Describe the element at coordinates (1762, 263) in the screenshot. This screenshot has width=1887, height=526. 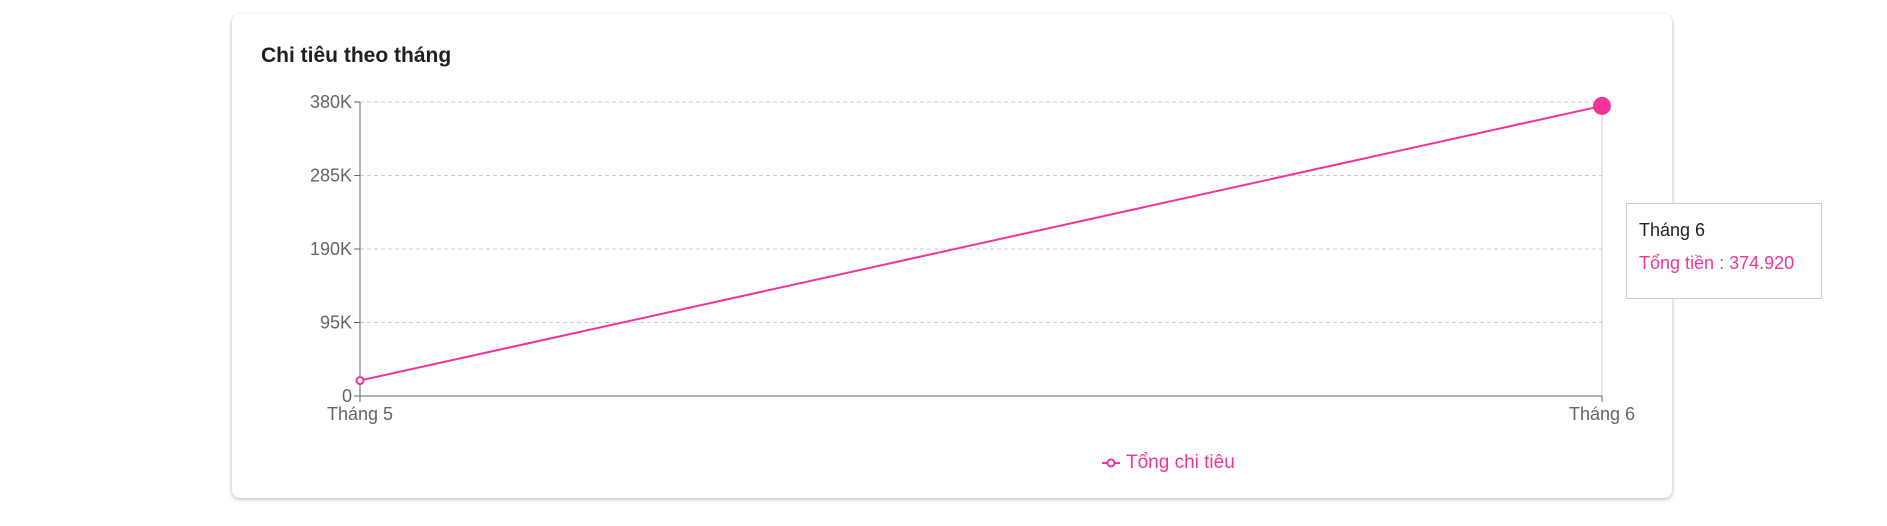
I see `tooltip-value-number: 374.920` at that location.